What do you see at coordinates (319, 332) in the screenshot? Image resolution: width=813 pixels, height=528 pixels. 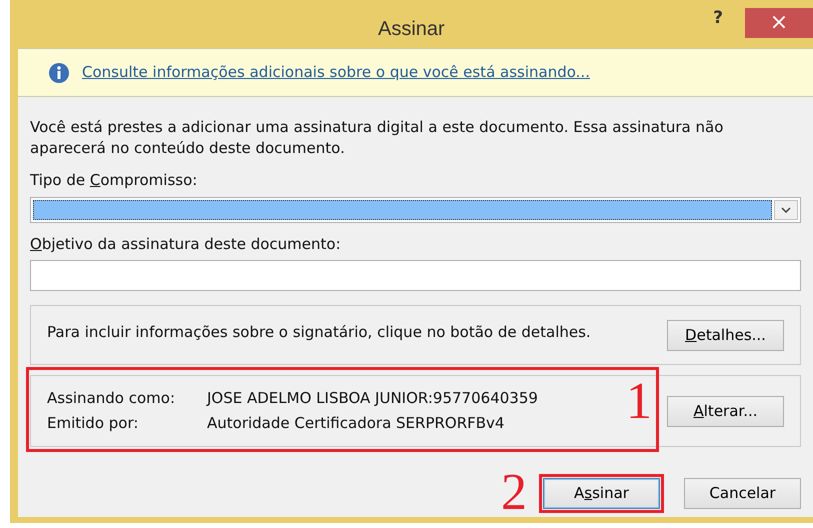 I see `details-text: Para incluir informações sobre o signatário, clique no botão de detalhes.` at bounding box center [319, 332].